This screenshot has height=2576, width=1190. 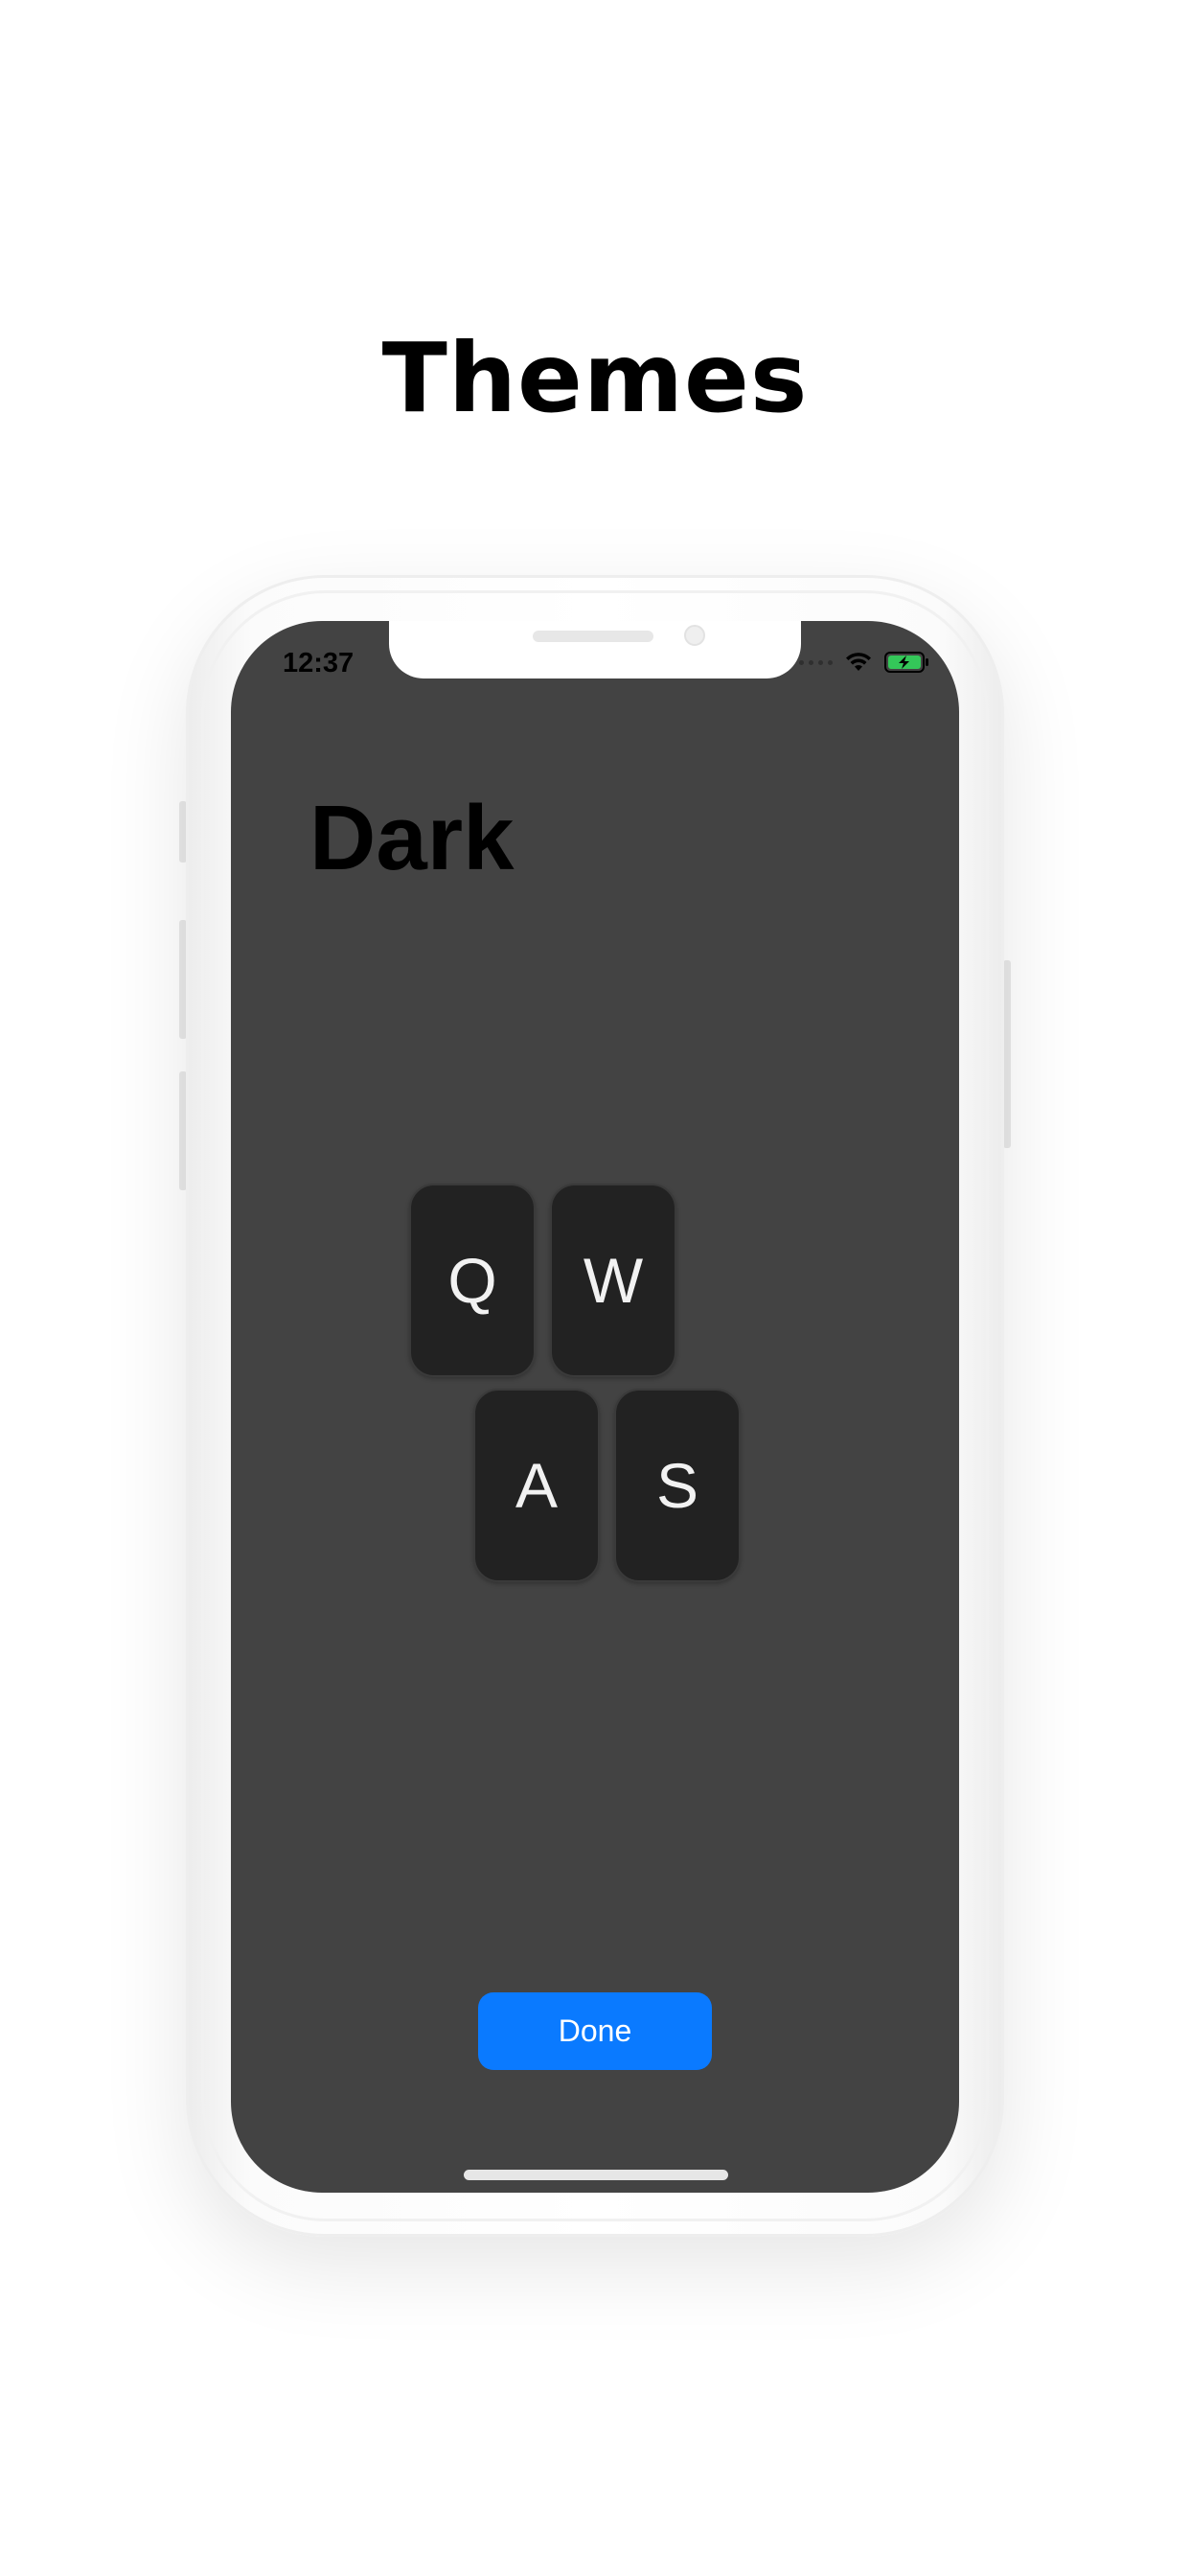 What do you see at coordinates (412, 838) in the screenshot?
I see `theme-title: Dark` at bounding box center [412, 838].